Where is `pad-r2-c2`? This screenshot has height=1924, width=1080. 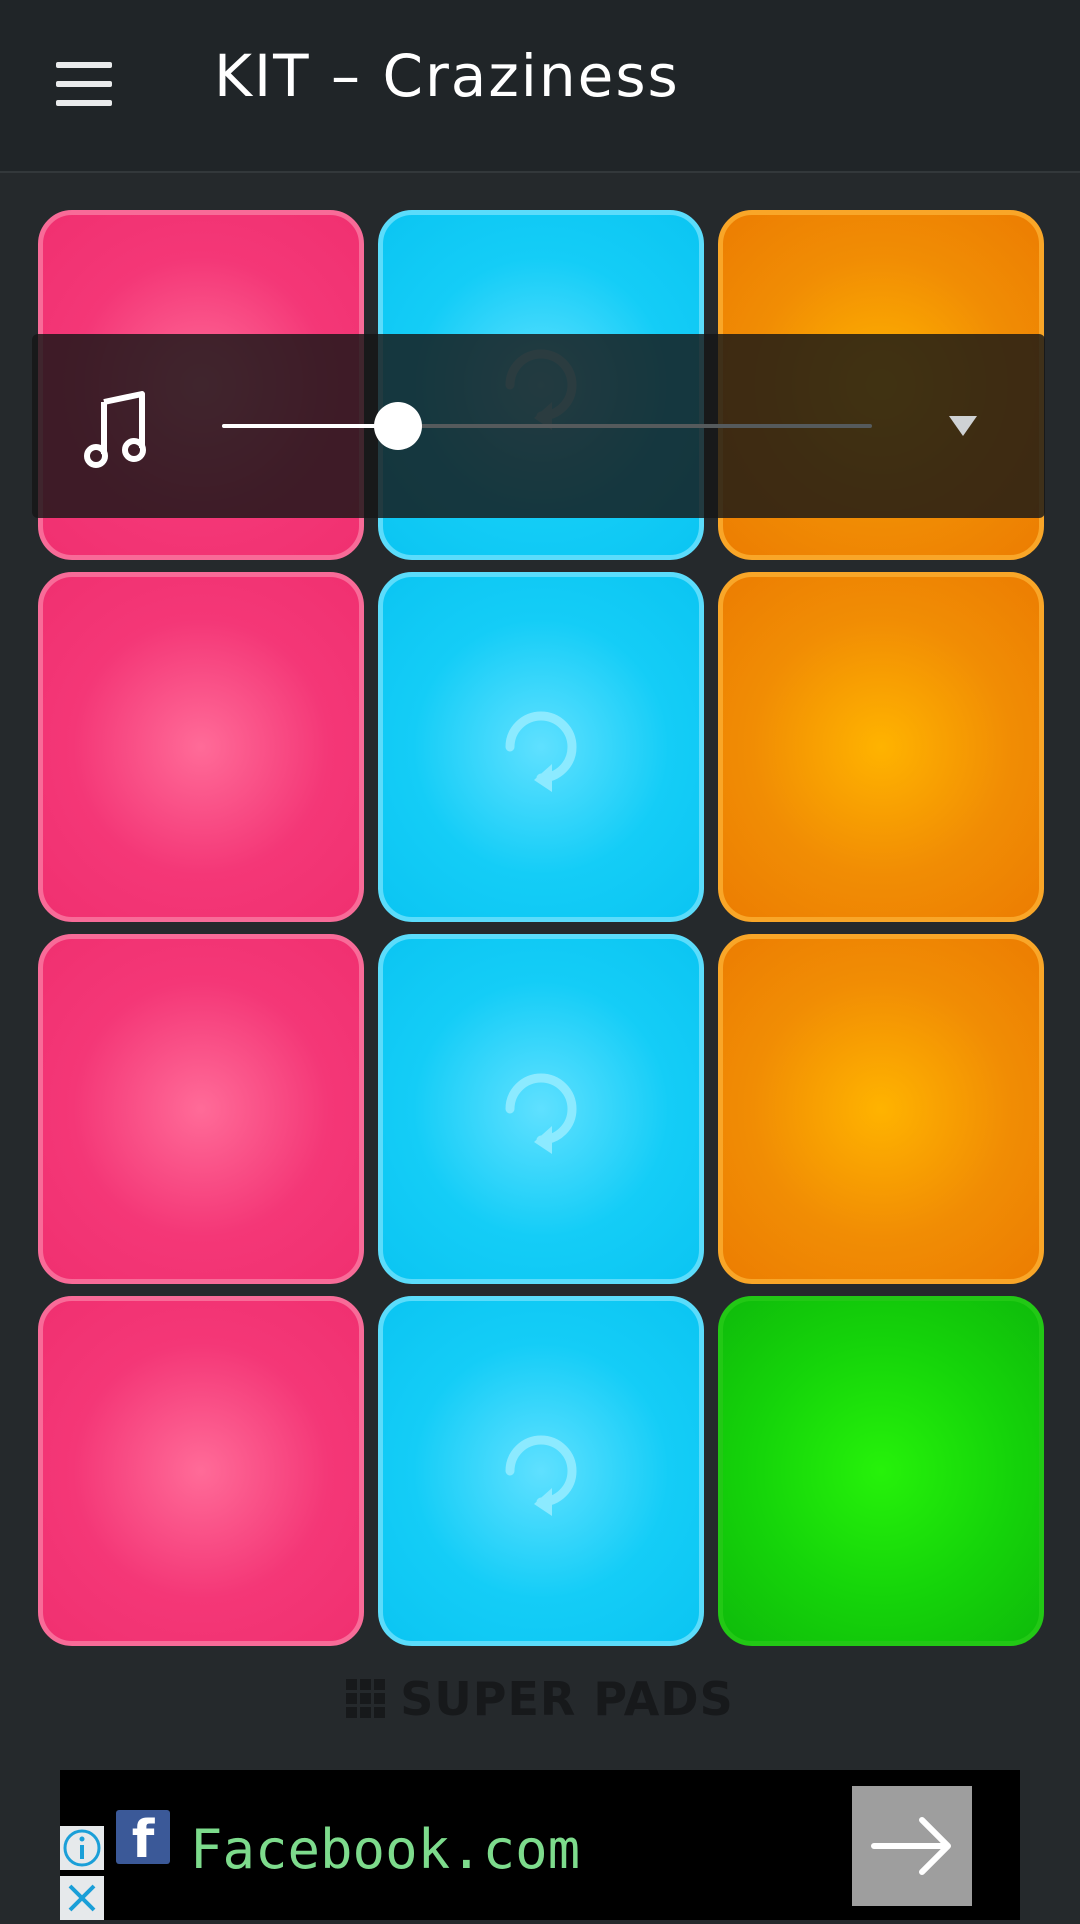 pad-r2-c2 is located at coordinates (541, 747).